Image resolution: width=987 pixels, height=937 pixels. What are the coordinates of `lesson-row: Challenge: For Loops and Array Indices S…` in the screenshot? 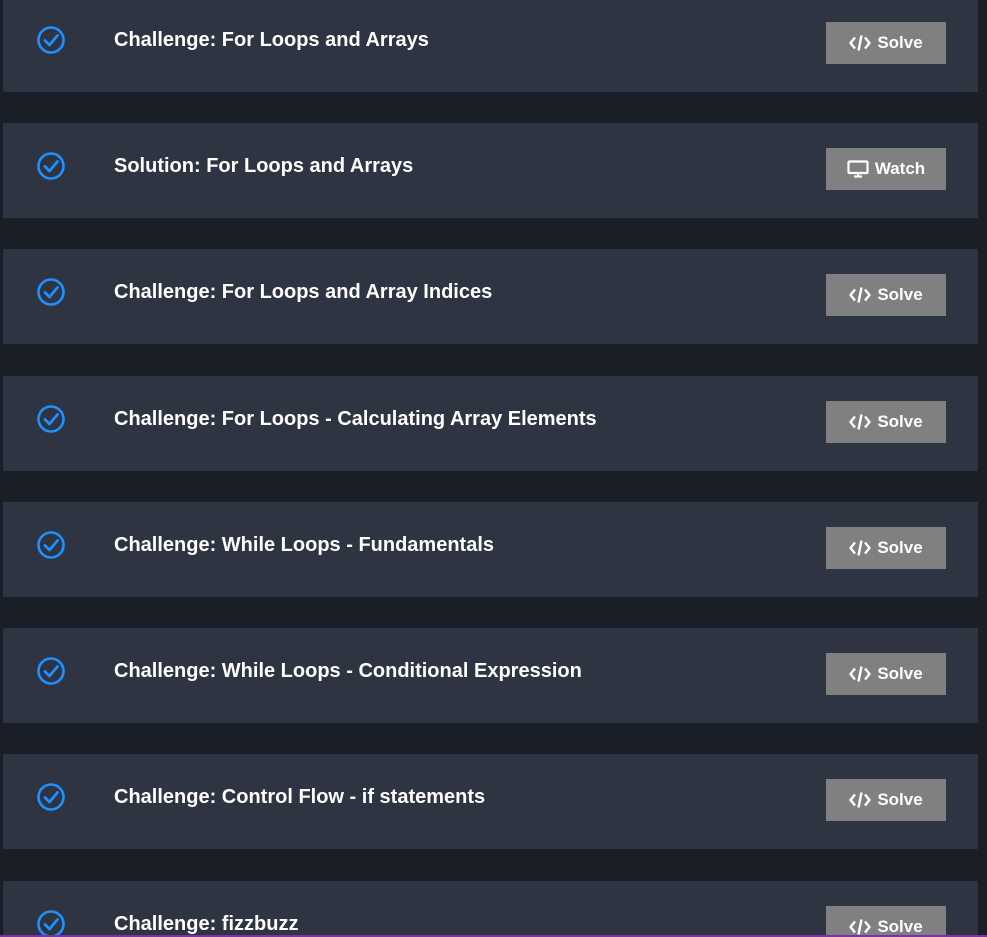 It's located at (490, 296).